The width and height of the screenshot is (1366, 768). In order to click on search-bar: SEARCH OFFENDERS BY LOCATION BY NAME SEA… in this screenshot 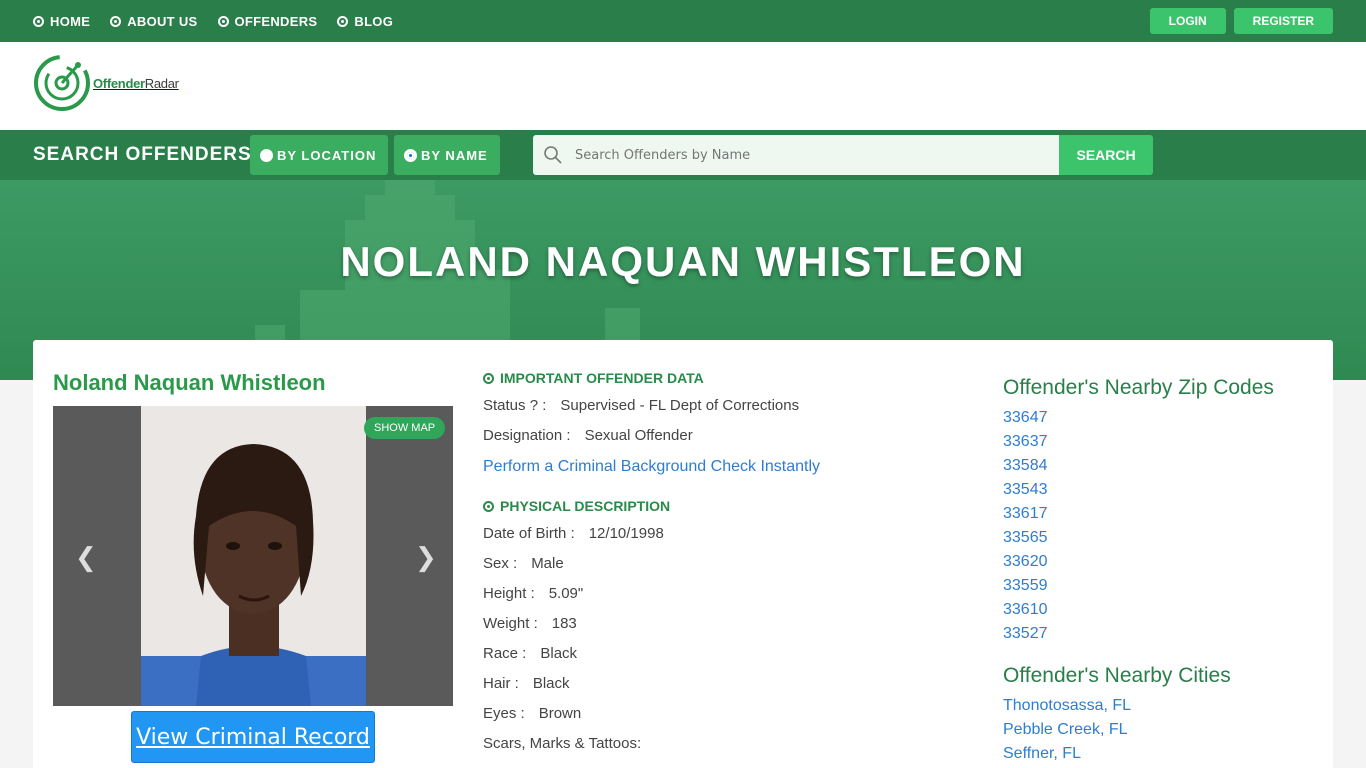, I will do `click(683, 155)`.